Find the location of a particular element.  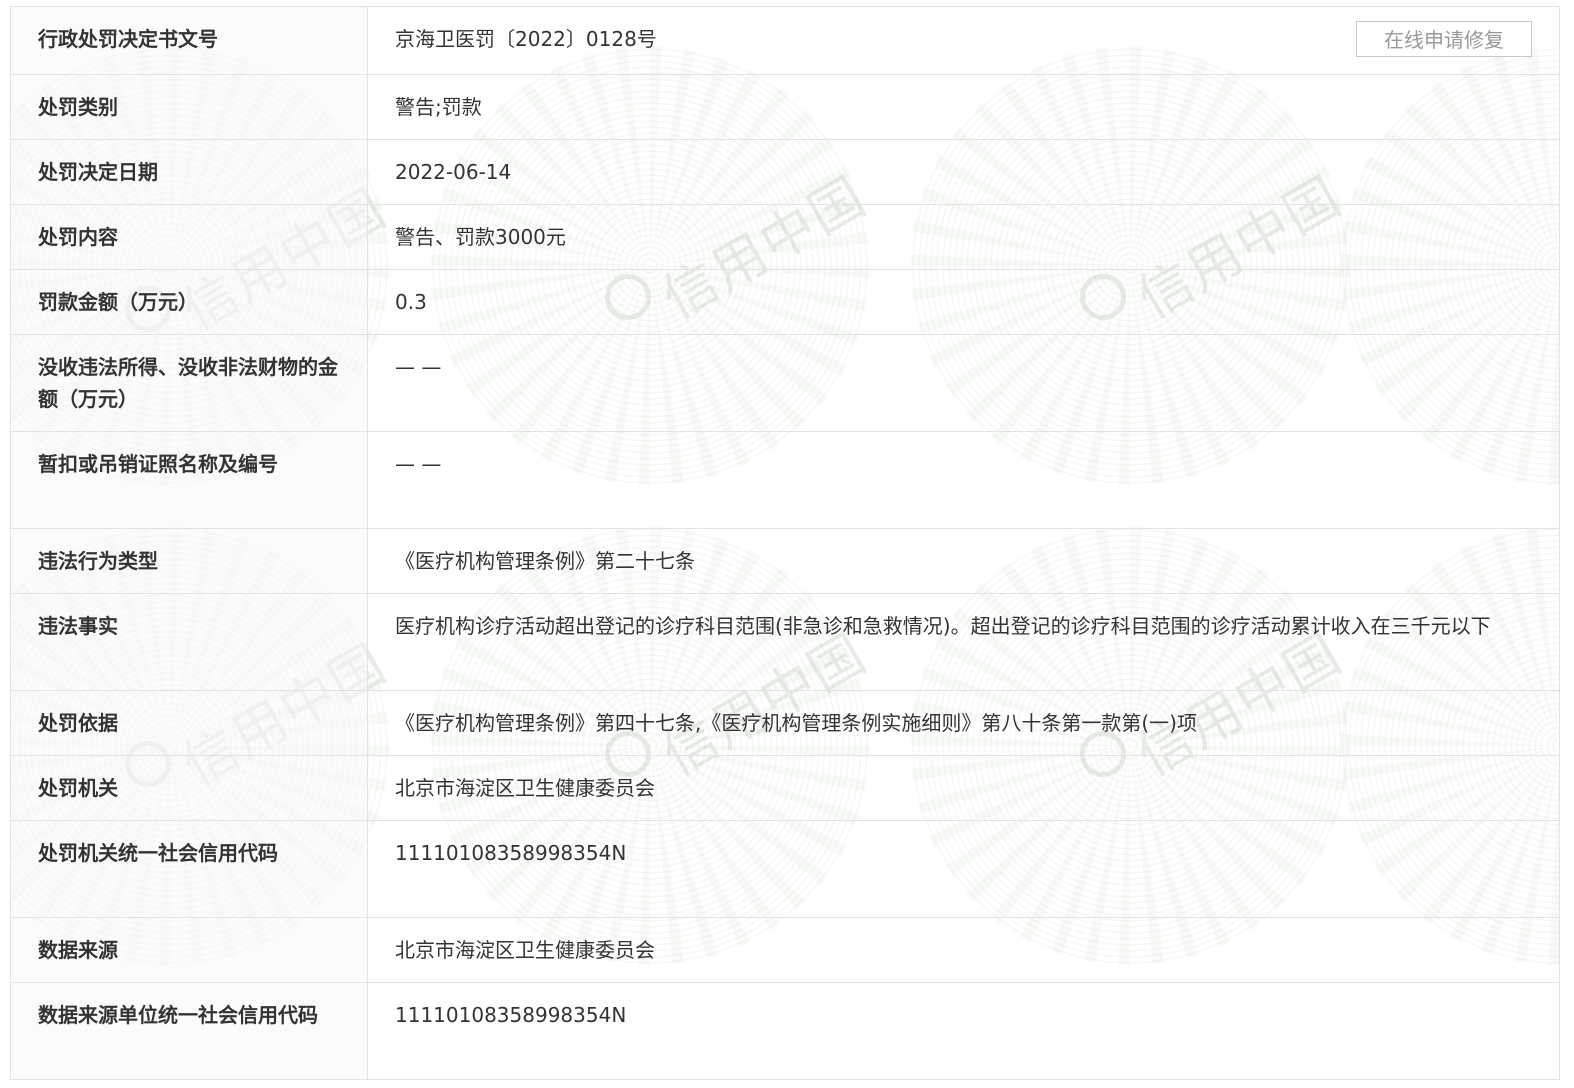

table-row: 违法行为类型 《医疗机构管理条例》第二十七条 is located at coordinates (785, 561).